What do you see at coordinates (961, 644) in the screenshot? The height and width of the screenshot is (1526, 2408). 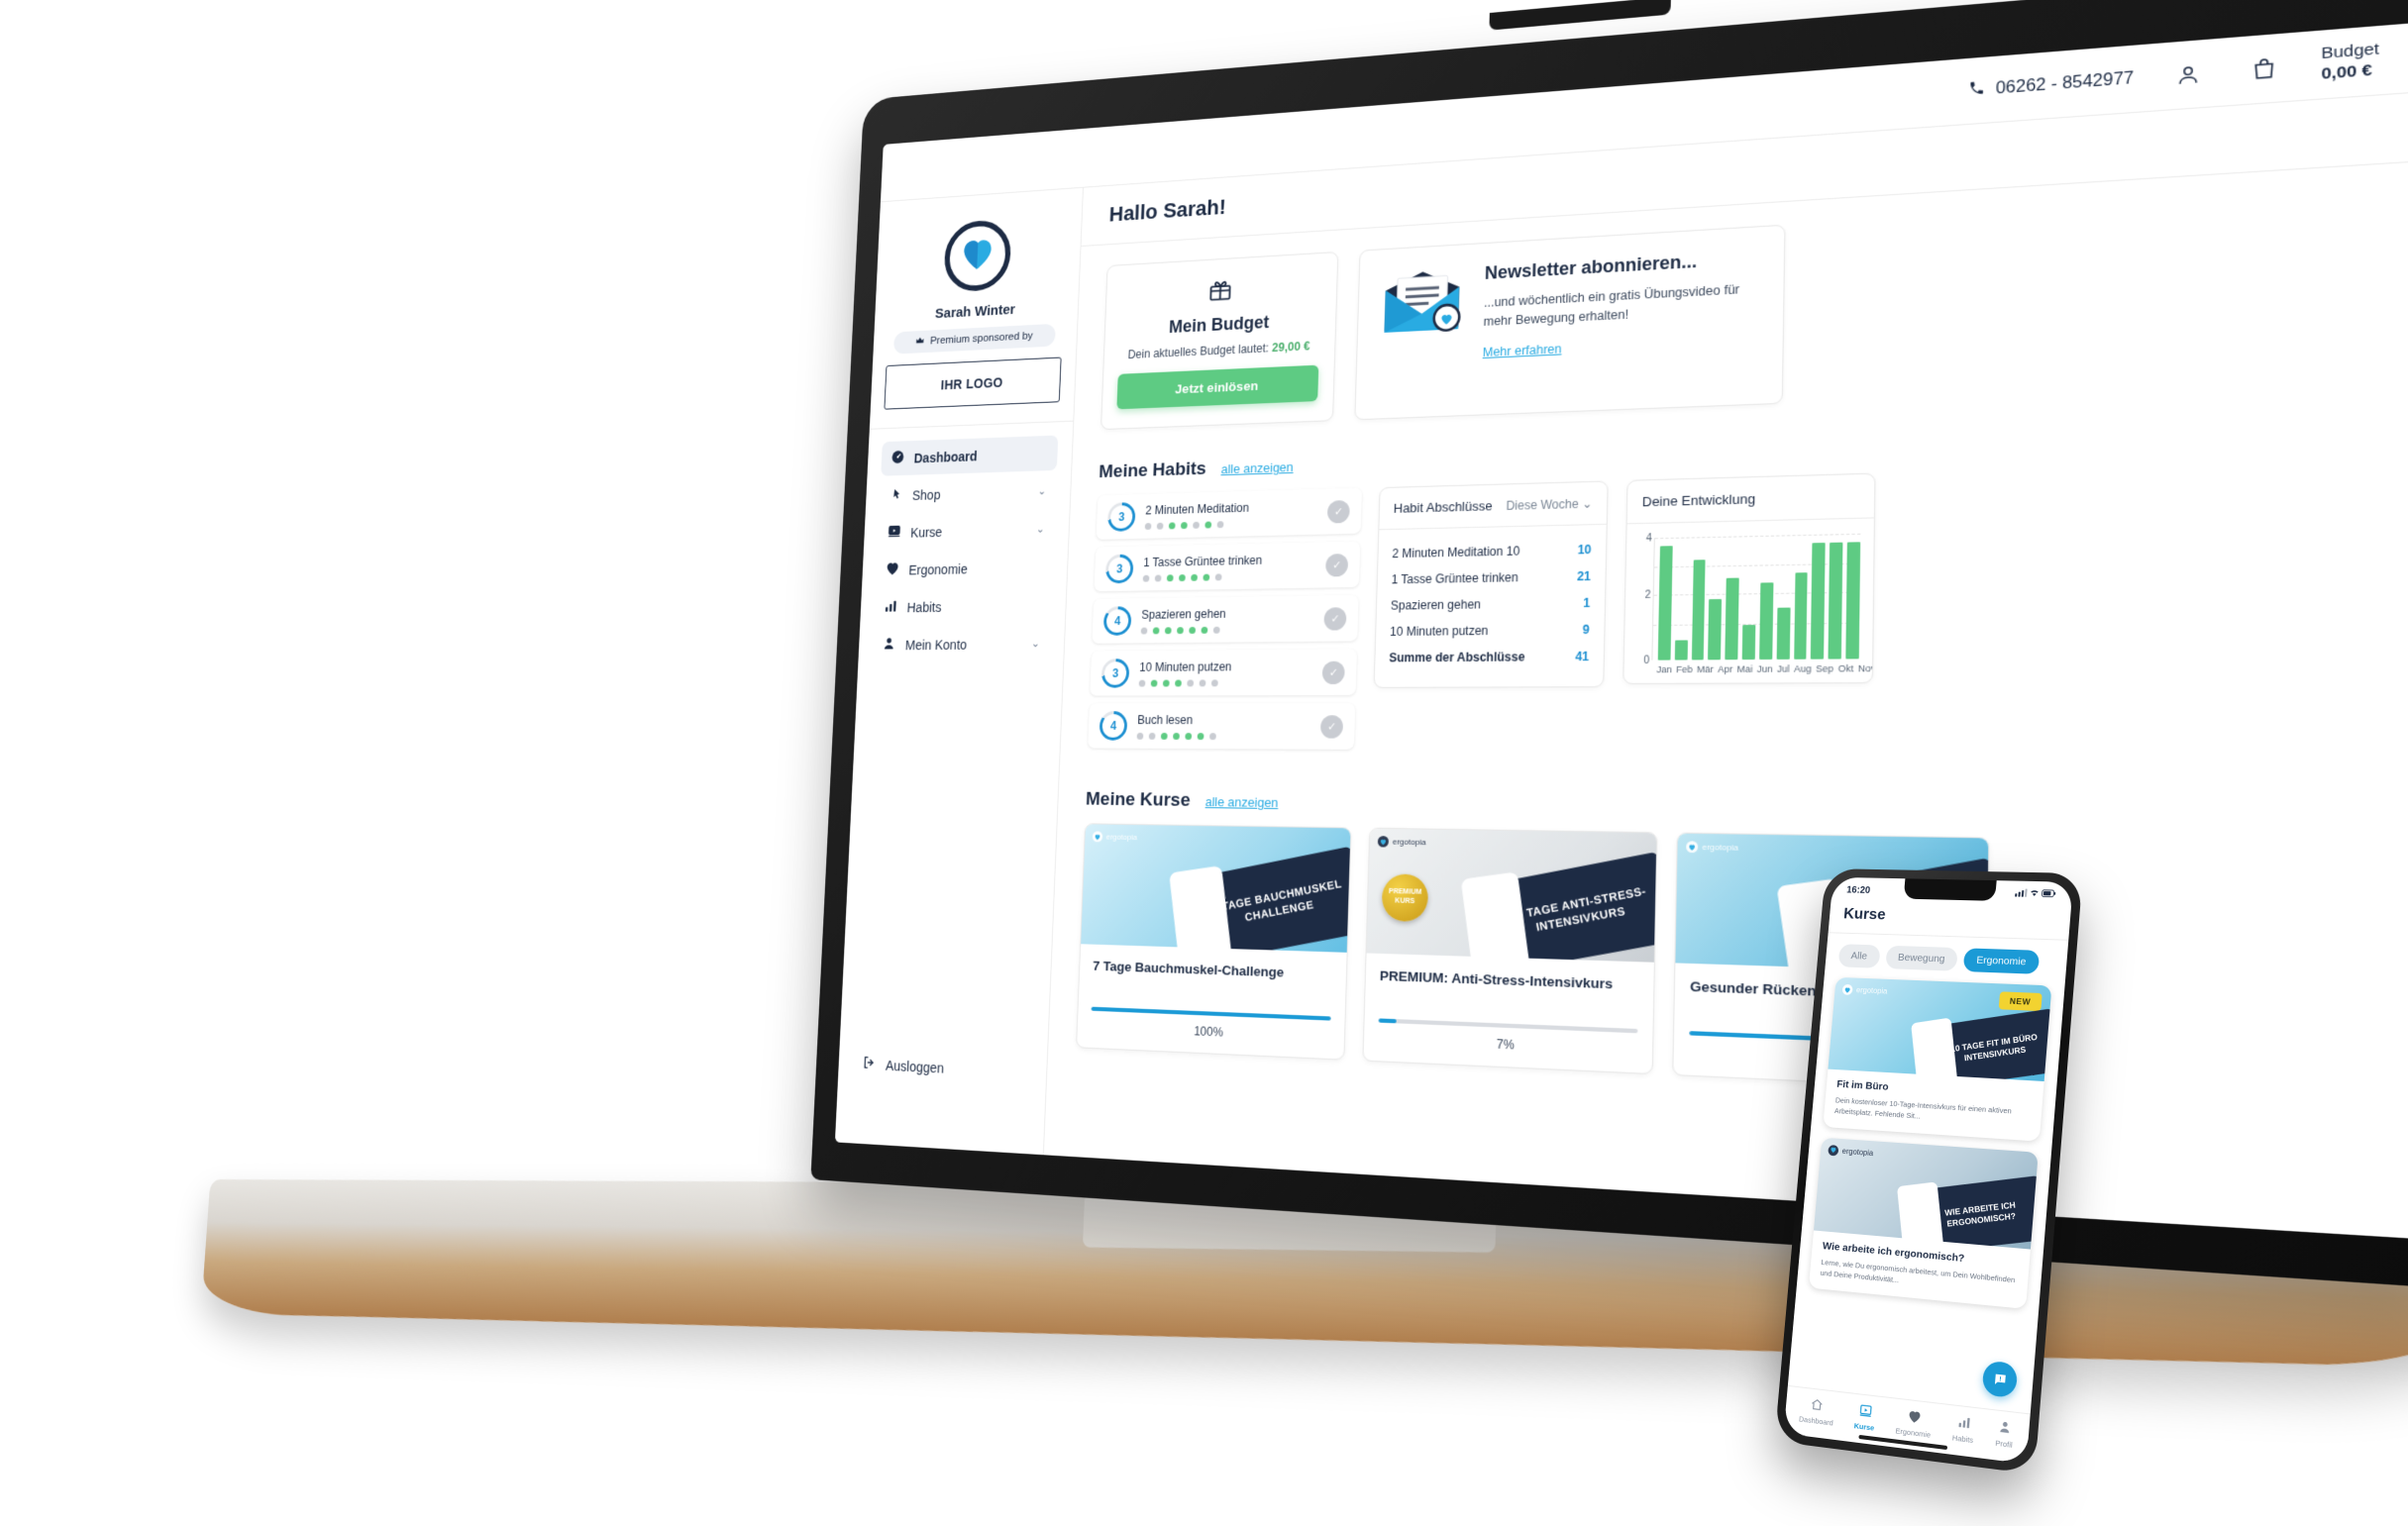 I see `sidebar-item-mein-konto: Mein Konto ⌄` at bounding box center [961, 644].